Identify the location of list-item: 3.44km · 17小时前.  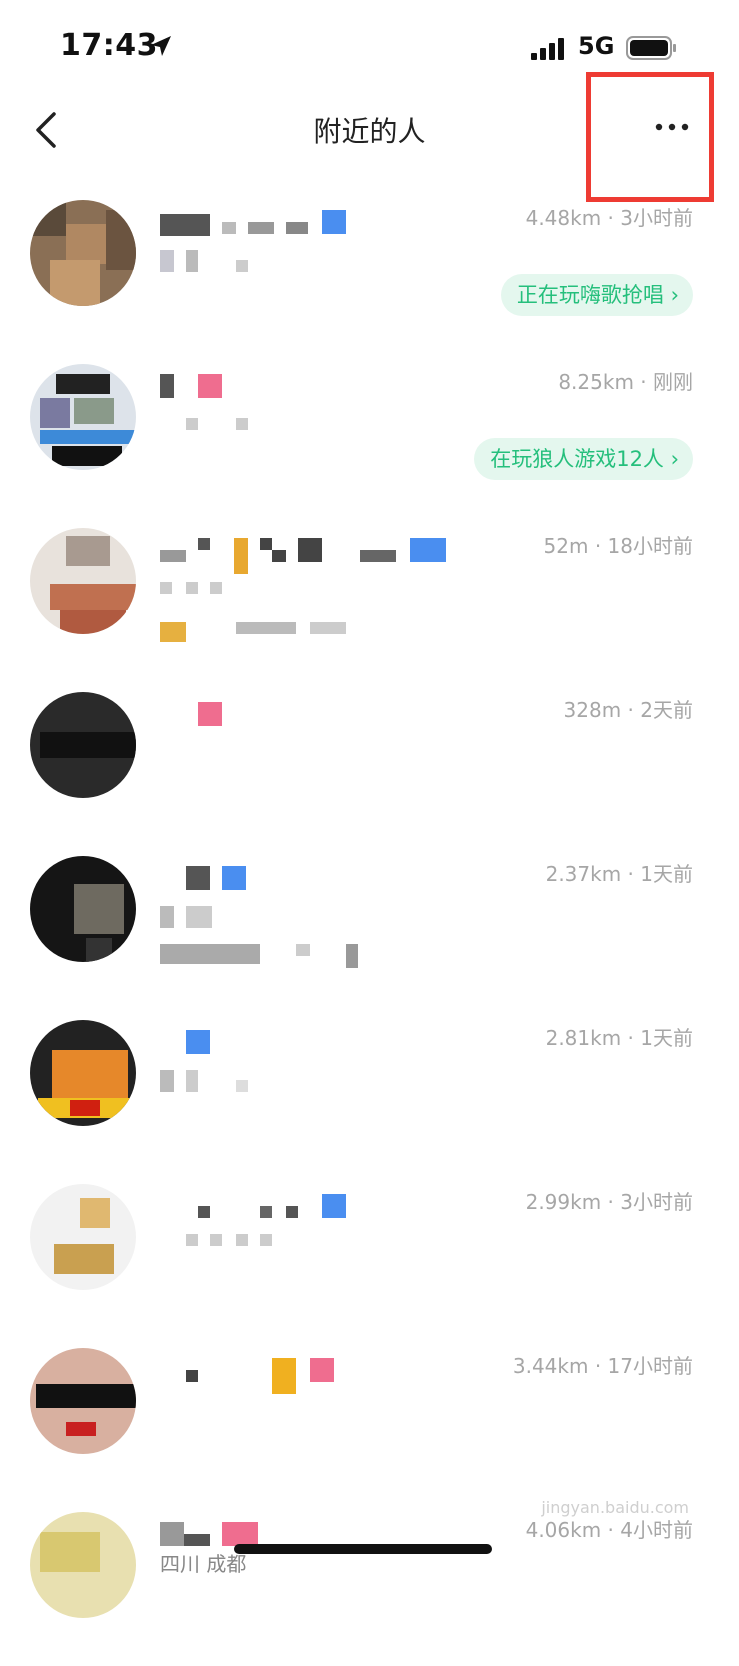
(369, 1420).